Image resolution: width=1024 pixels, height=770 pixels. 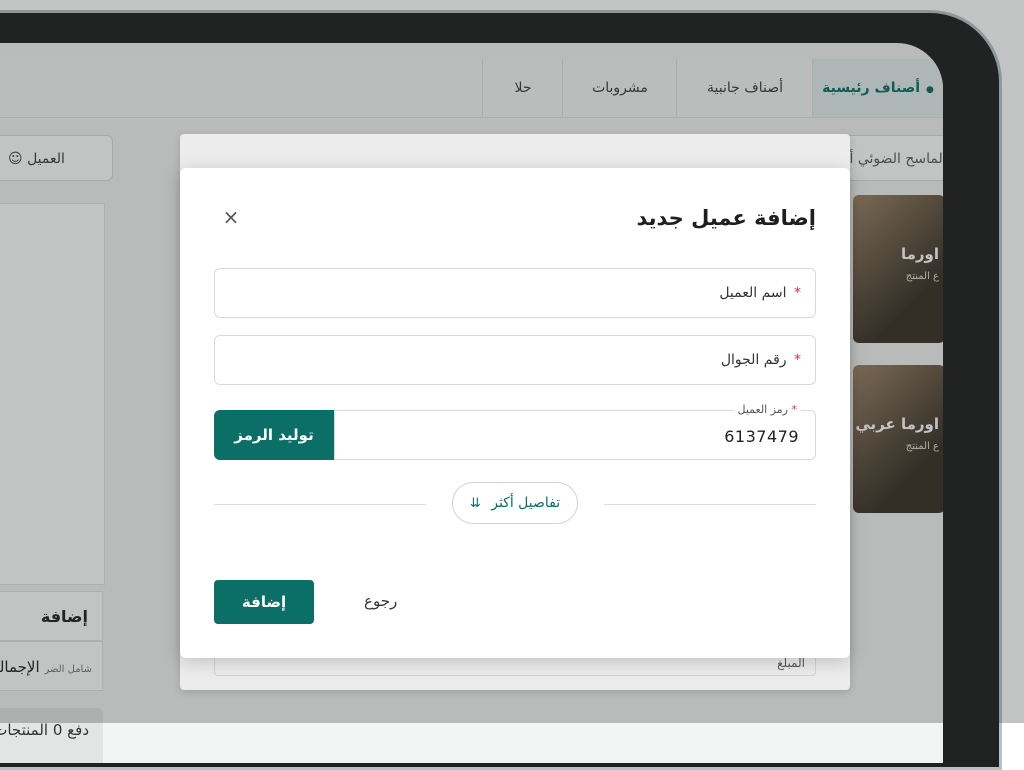 What do you see at coordinates (264, 602) in the screenshot?
I see `add-button: إضافة` at bounding box center [264, 602].